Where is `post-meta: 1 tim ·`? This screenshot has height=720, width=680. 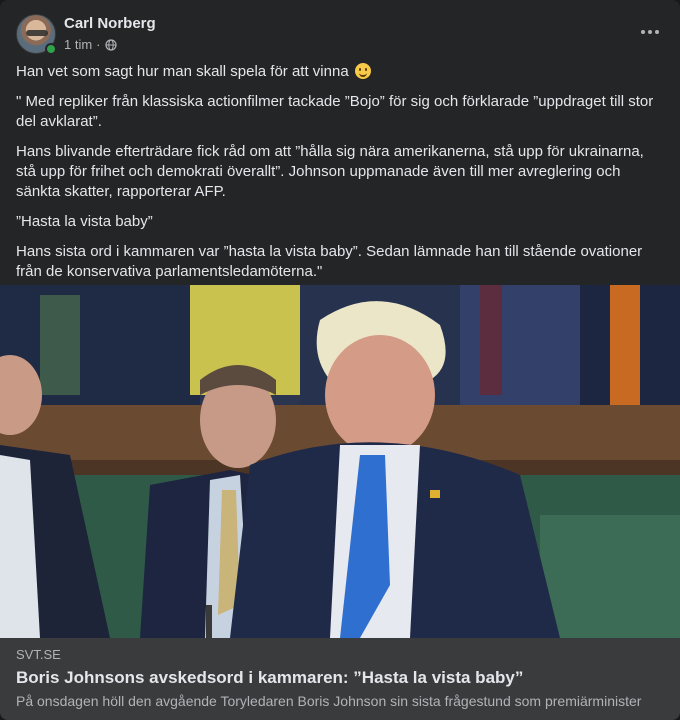
post-meta: 1 tim · is located at coordinates (90, 44).